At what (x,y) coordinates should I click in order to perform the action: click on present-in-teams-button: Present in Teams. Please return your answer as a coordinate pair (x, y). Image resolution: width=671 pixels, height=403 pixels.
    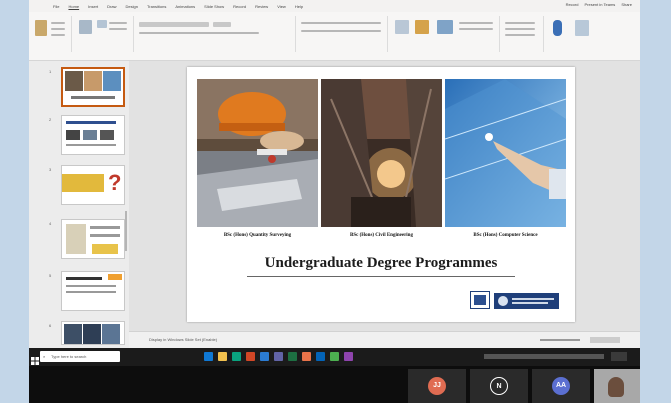
    Looking at the image, I should click on (599, 4).